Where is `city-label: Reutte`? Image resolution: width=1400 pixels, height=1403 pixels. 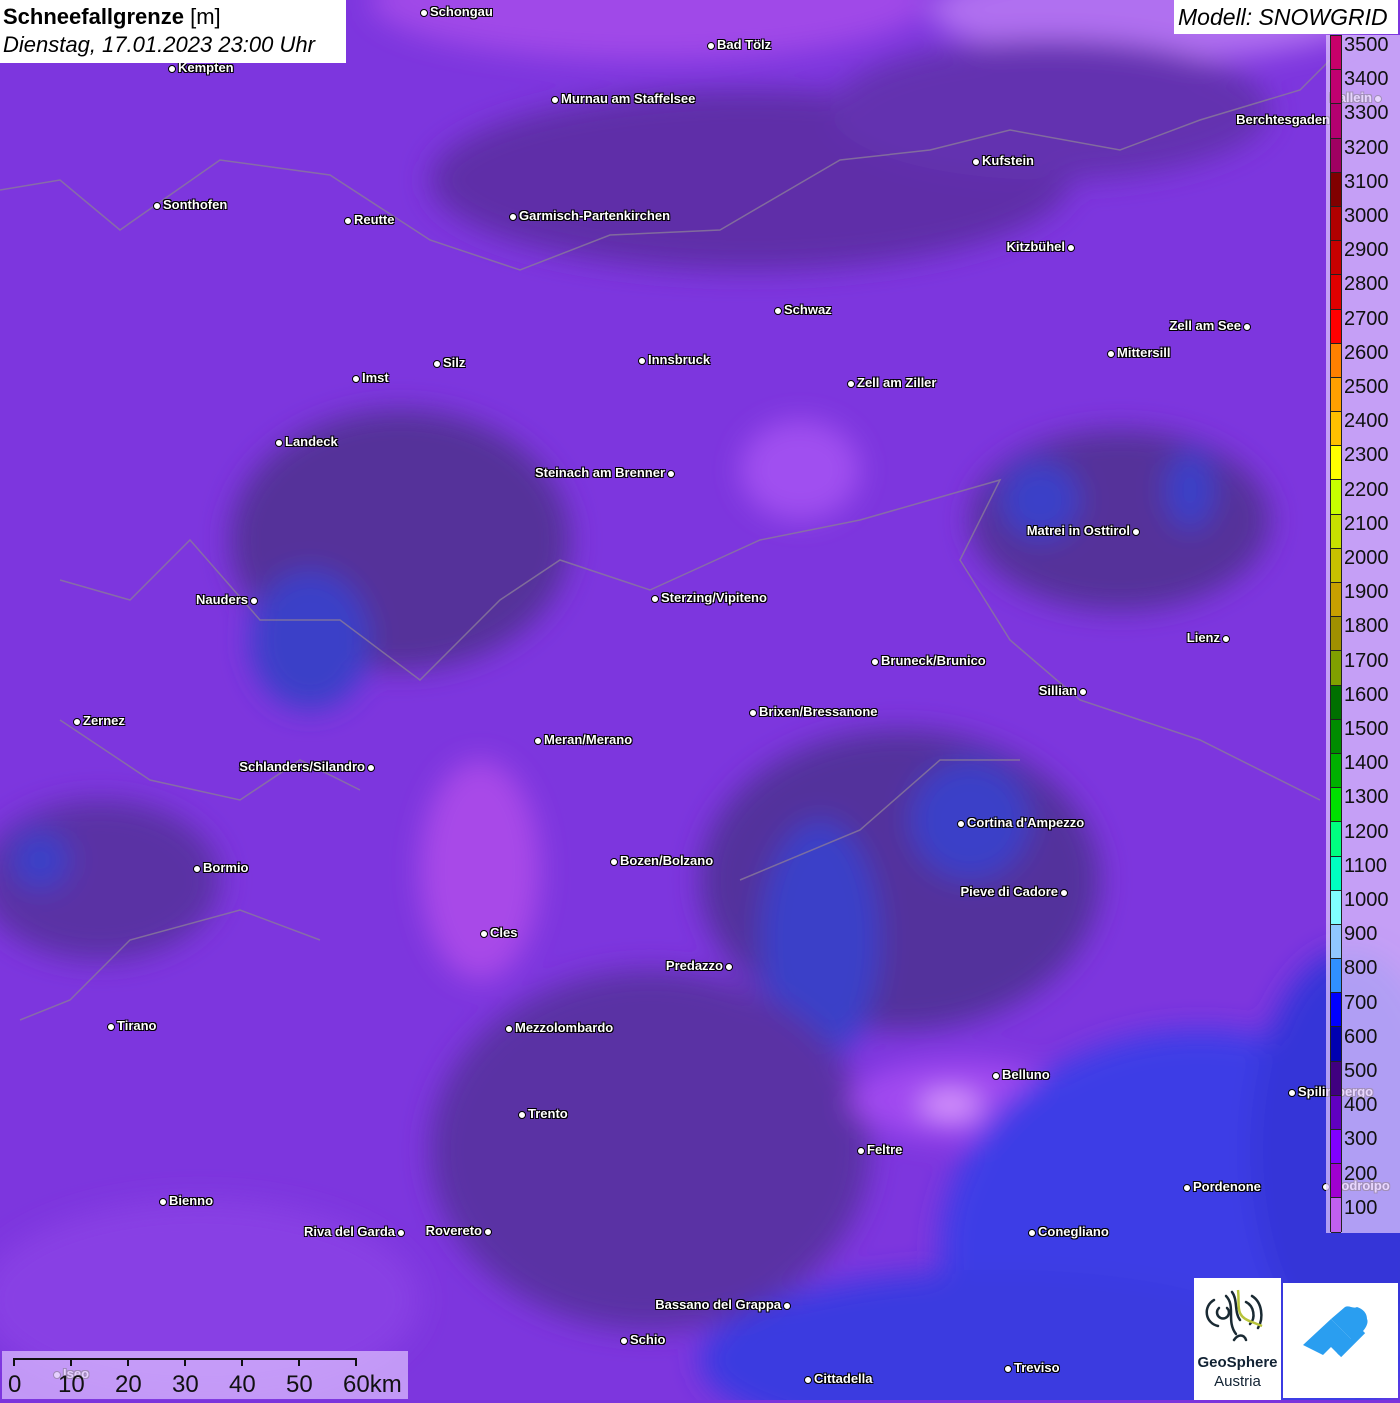
city-label: Reutte is located at coordinates (374, 219).